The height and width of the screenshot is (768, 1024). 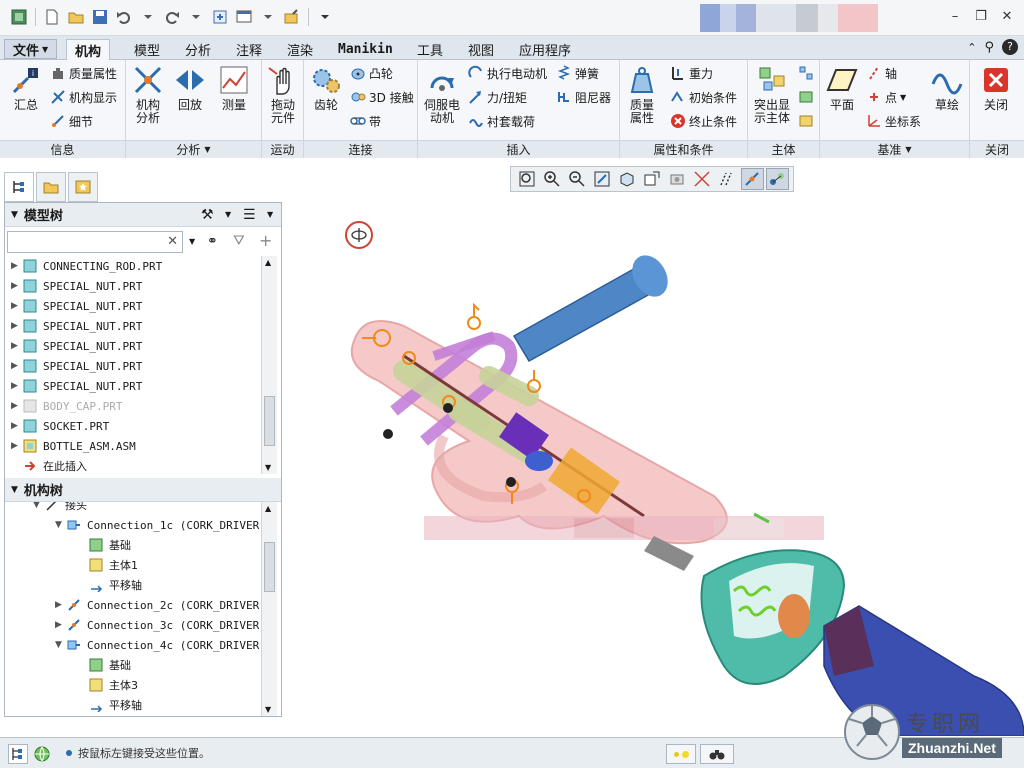 What do you see at coordinates (1010, 47) in the screenshot?
I see `help-icon: ?` at bounding box center [1010, 47].